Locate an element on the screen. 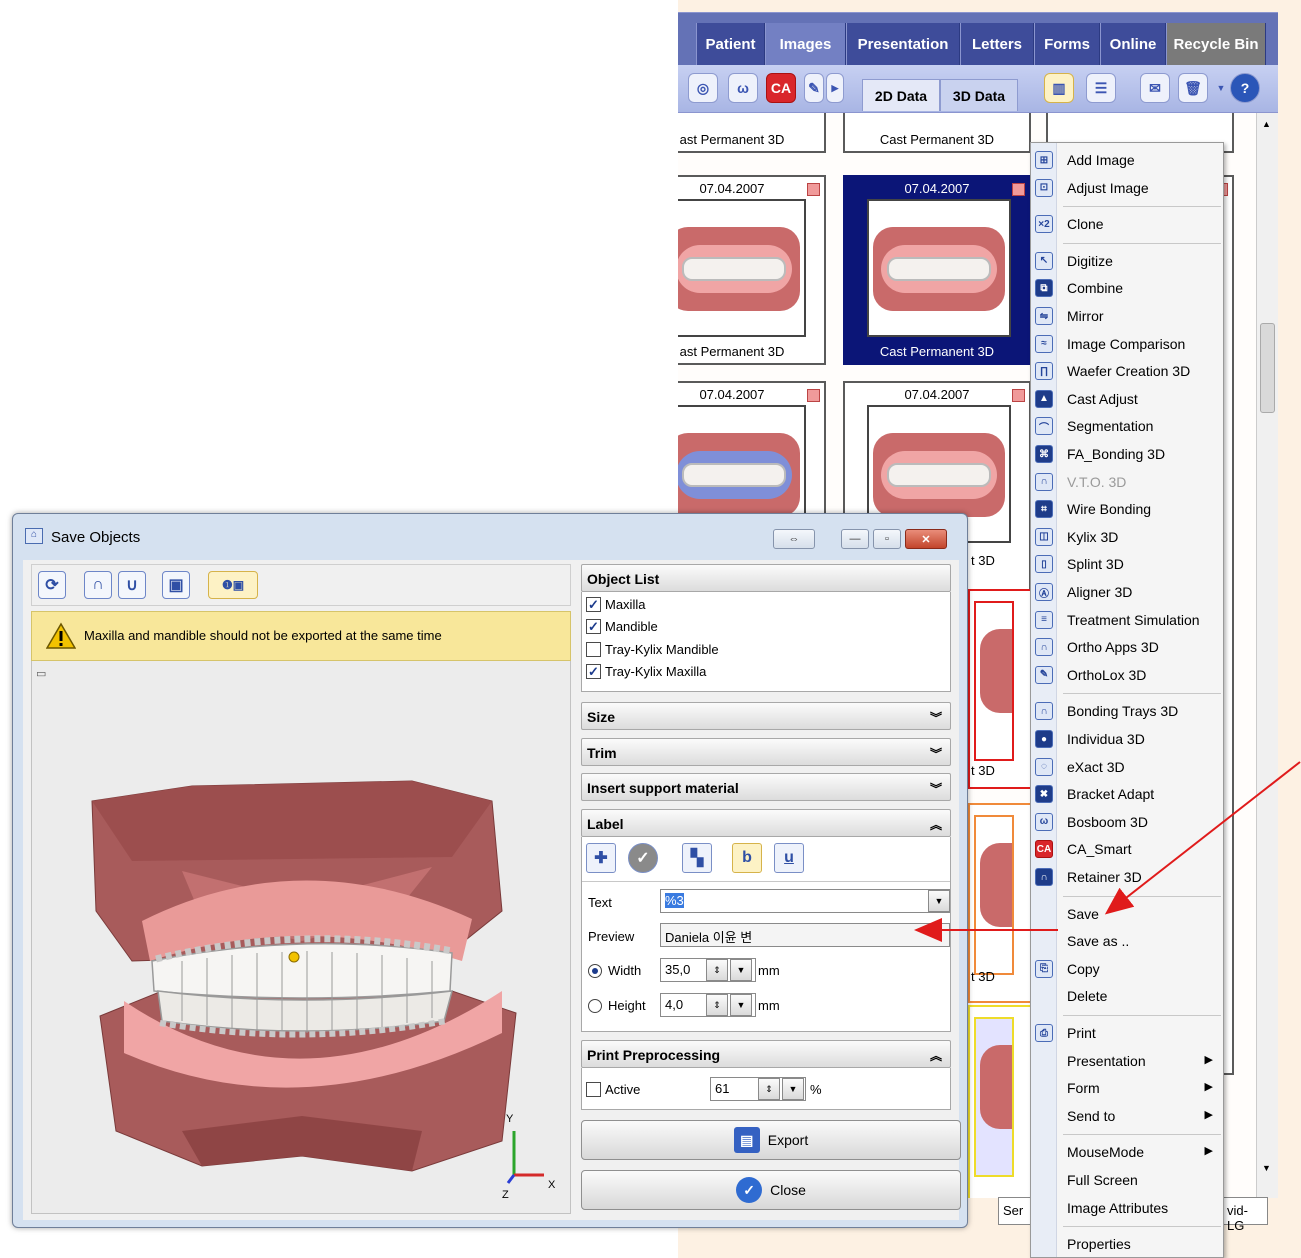  pick-position-icon: ✚ is located at coordinates (601, 858).